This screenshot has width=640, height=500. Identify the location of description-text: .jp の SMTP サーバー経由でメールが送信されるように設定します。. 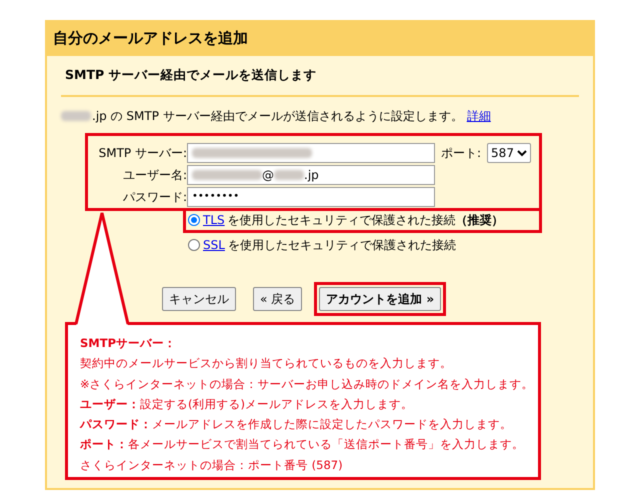
(277, 116).